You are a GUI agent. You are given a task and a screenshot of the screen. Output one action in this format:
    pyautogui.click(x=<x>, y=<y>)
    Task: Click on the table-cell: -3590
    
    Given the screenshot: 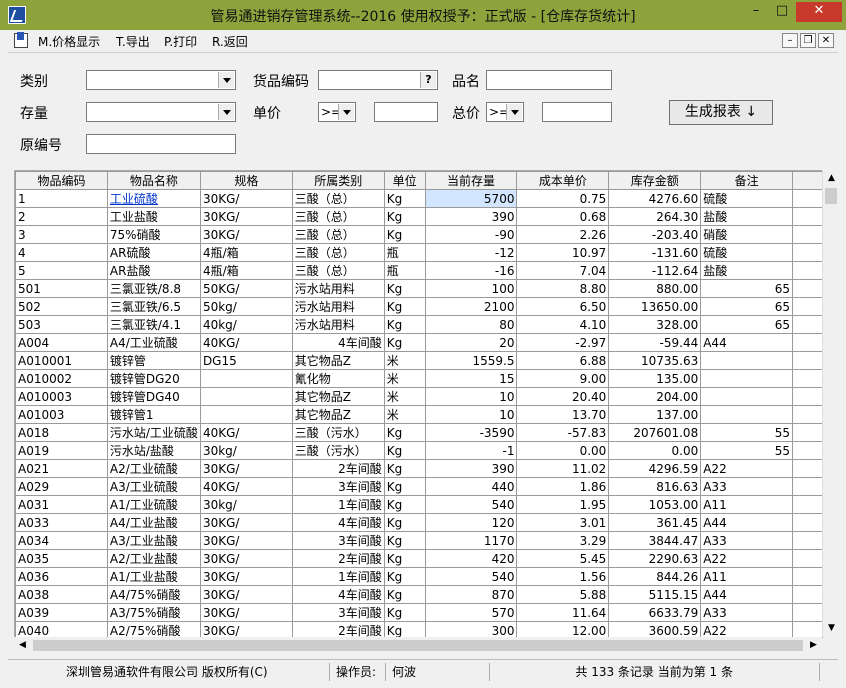 What is the action you would take?
    pyautogui.click(x=471, y=432)
    